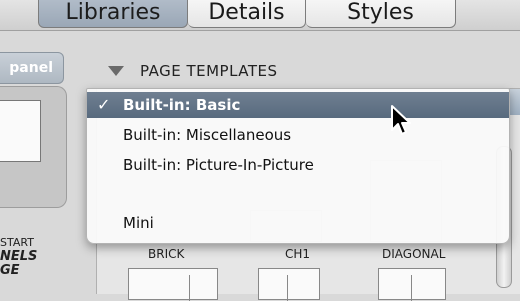 The image size is (520, 301). What do you see at coordinates (298, 105) in the screenshot?
I see `menu-item-built-in-basic: ✓ Built-in: Basic` at bounding box center [298, 105].